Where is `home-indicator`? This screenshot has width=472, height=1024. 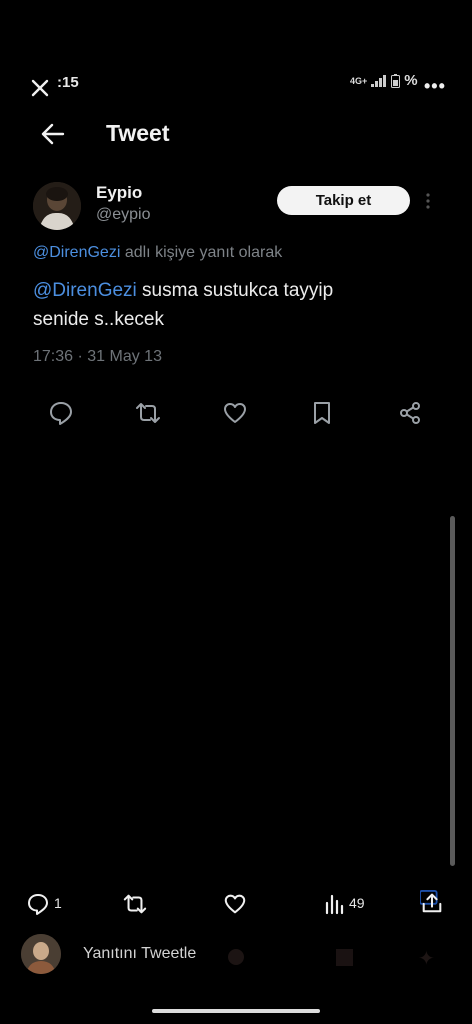
home-indicator is located at coordinates (236, 1011).